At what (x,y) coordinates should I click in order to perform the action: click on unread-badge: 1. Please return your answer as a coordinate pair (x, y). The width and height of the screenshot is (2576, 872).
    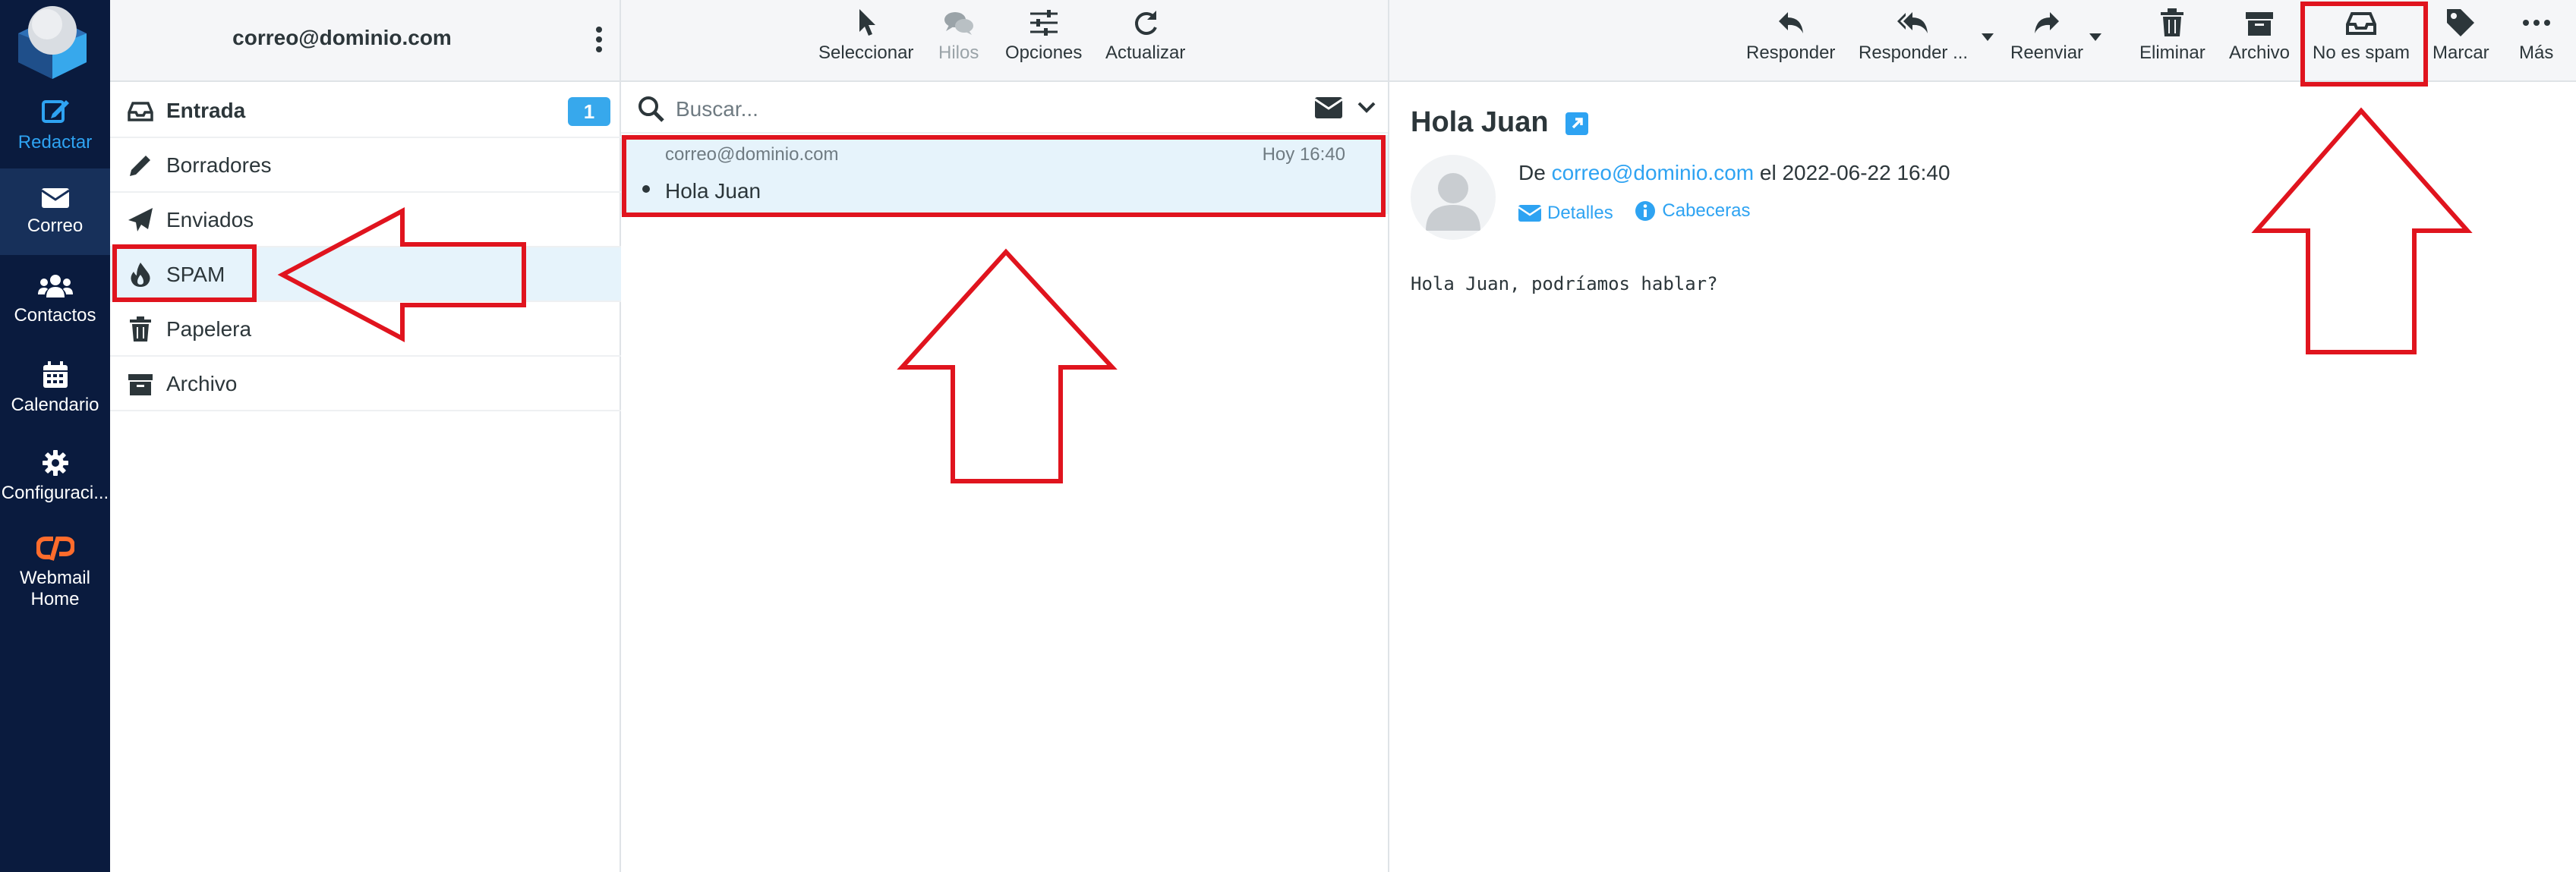
    Looking at the image, I should click on (589, 111).